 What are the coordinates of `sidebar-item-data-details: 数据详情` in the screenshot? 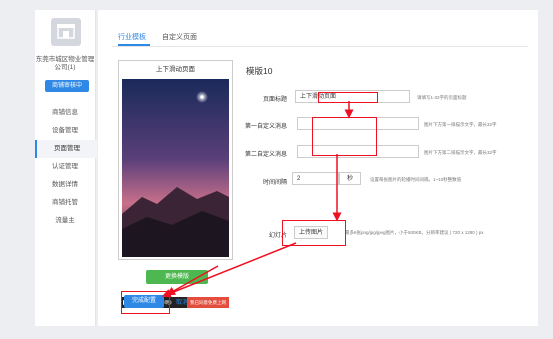 It's located at (65, 185).